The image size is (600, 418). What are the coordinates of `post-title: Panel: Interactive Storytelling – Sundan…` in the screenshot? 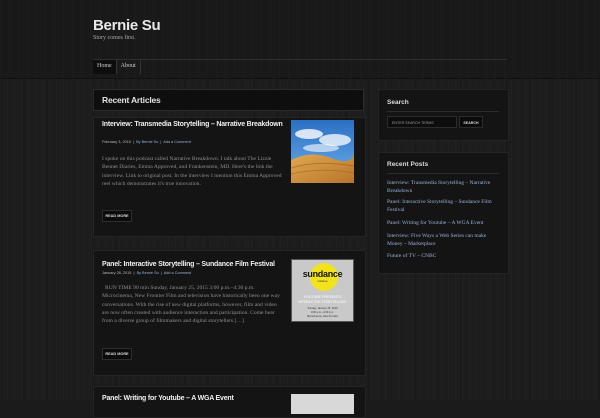 It's located at (194, 264).